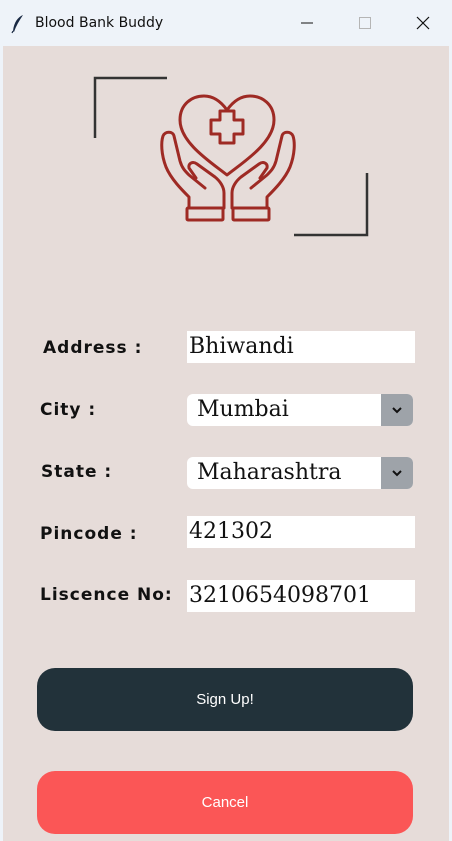  I want to click on feather-icon, so click(17, 24).